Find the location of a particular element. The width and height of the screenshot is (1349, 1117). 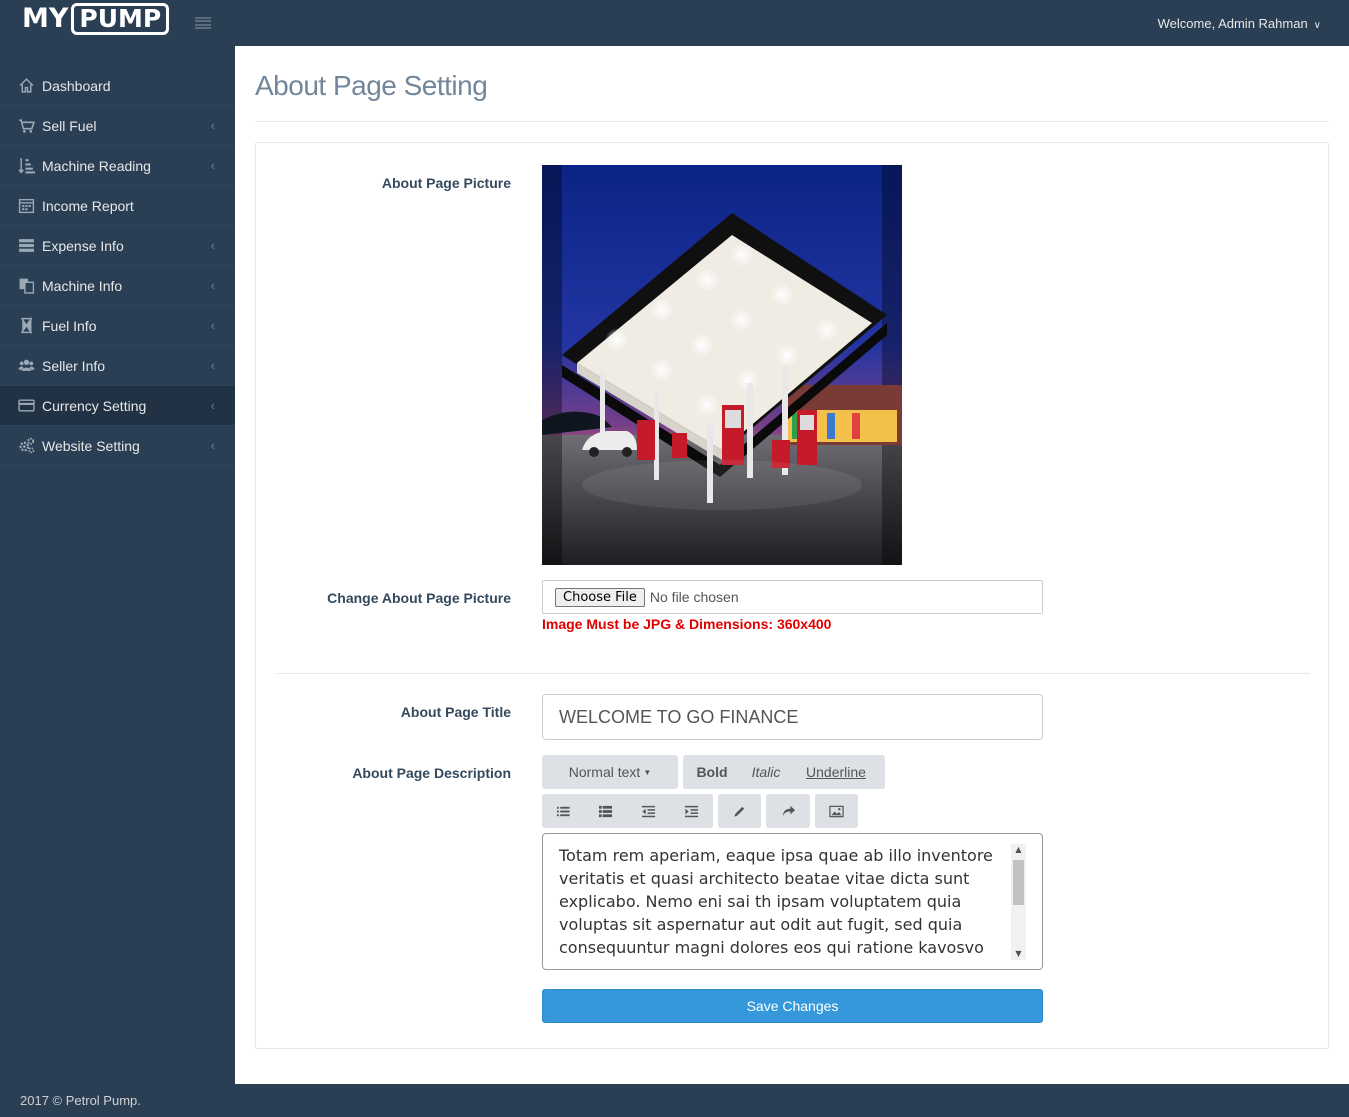

file-requirement-hint: Image Must be JPG & Dimensions: 360x400 is located at coordinates (687, 624).